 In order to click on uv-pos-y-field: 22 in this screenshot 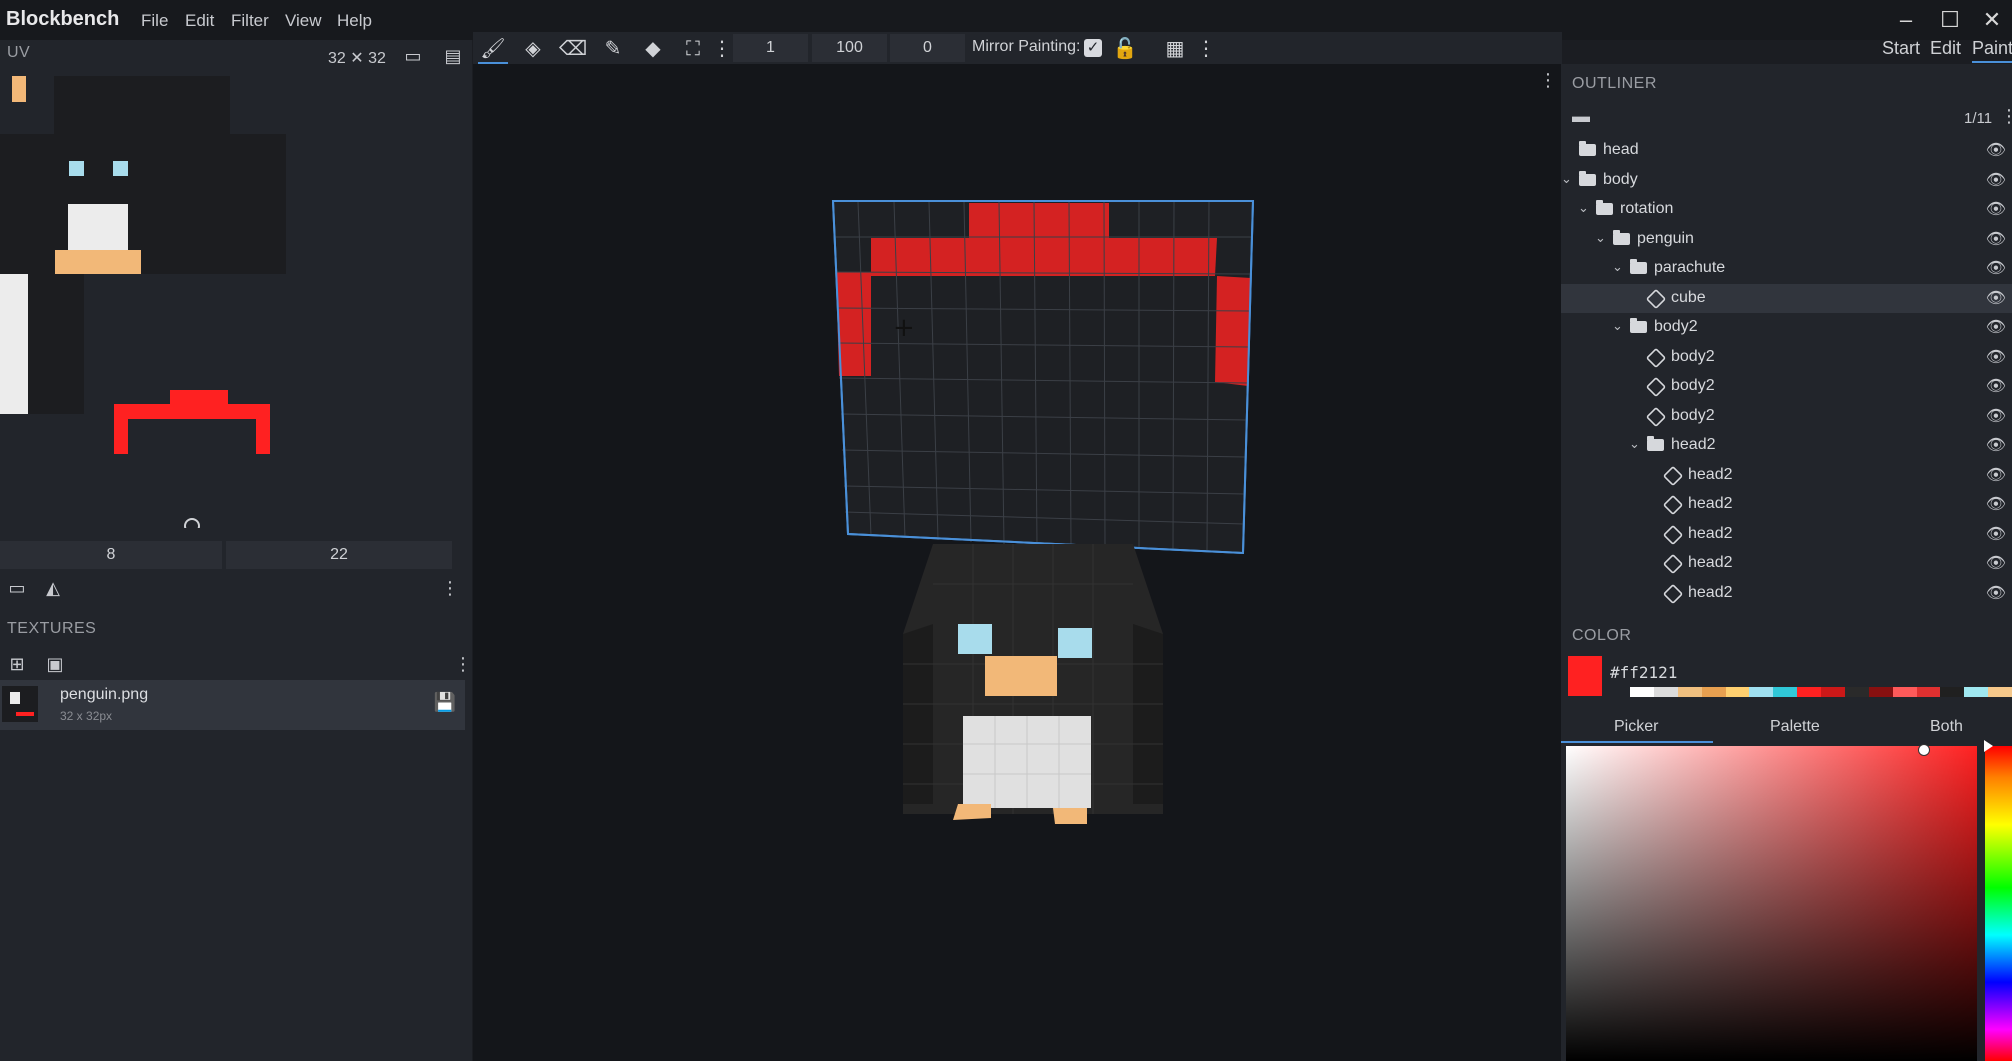, I will do `click(339, 555)`.